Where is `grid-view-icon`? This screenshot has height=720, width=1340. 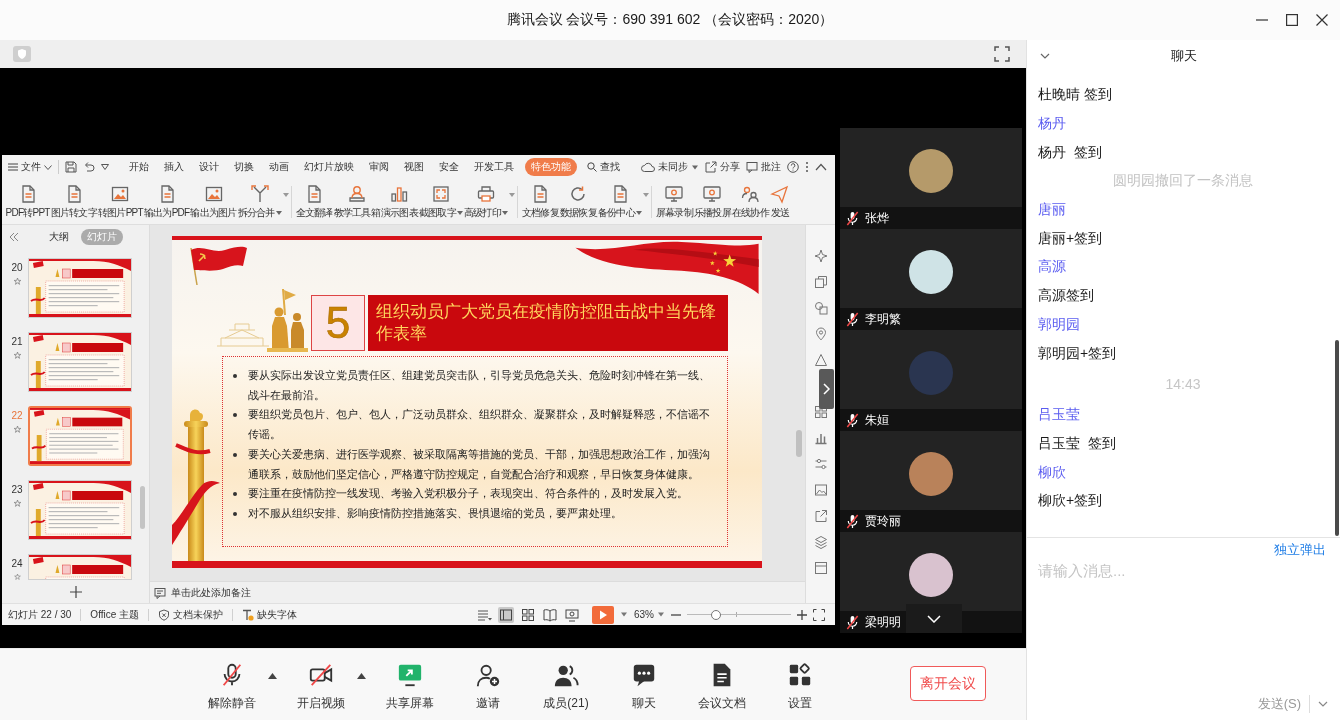
grid-view-icon is located at coordinates (528, 614).